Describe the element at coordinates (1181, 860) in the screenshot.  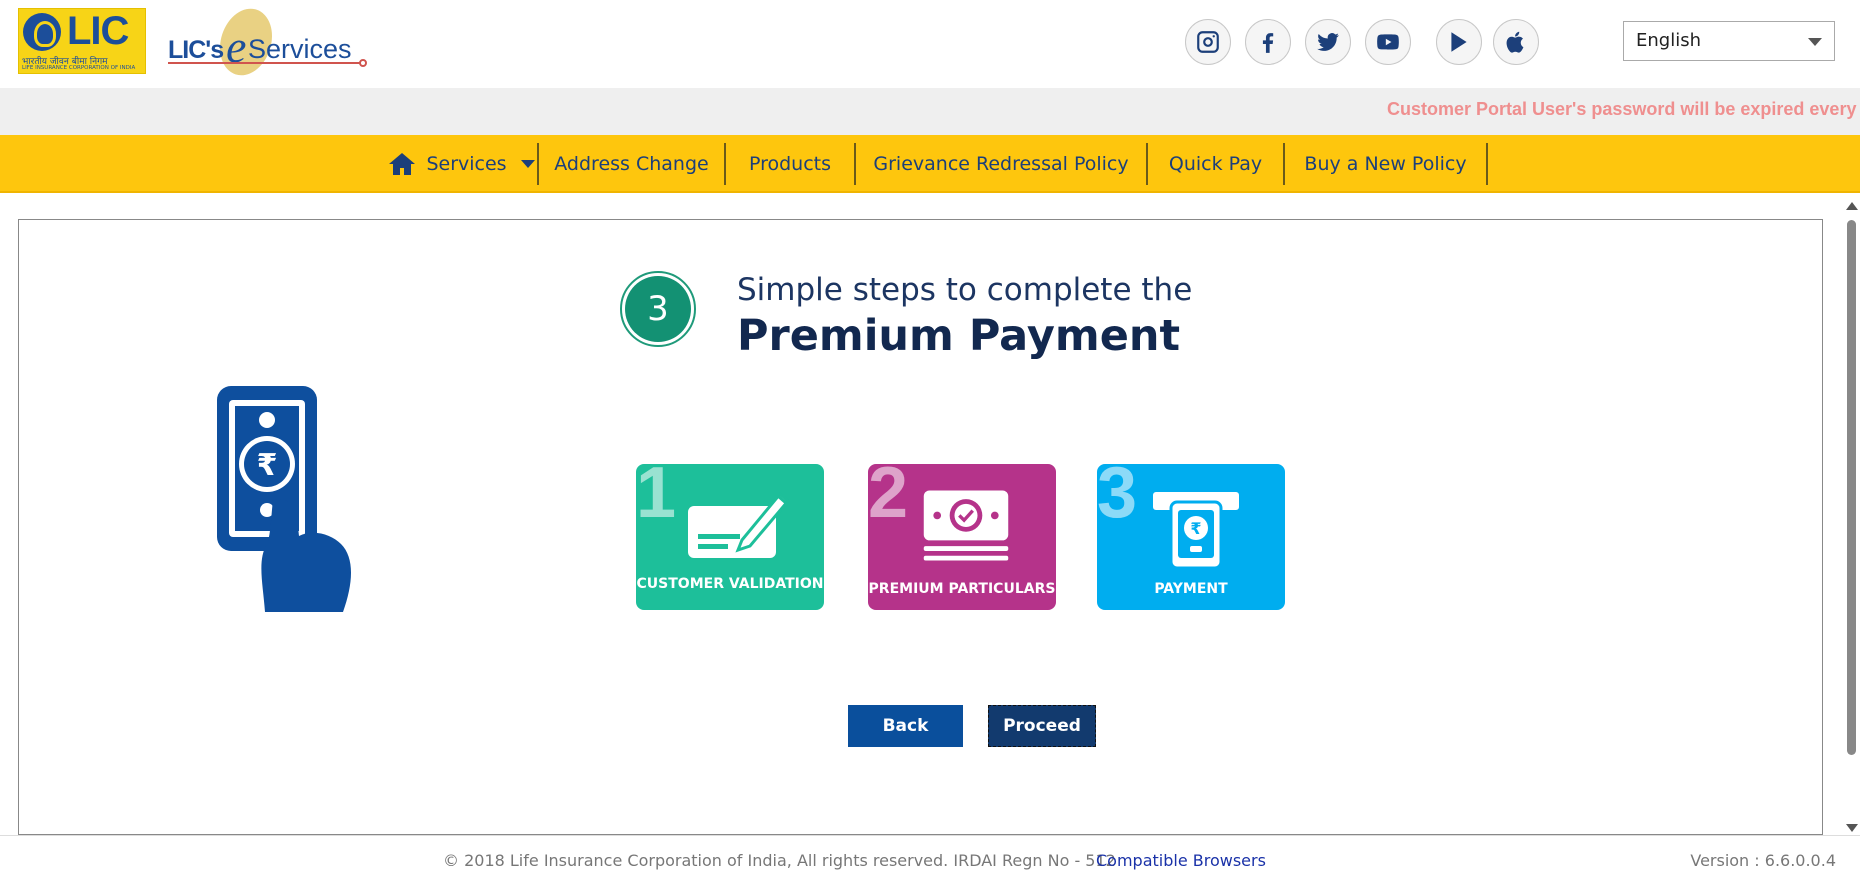
I see `compatible-browsers-link: Compatible Browsers` at that location.